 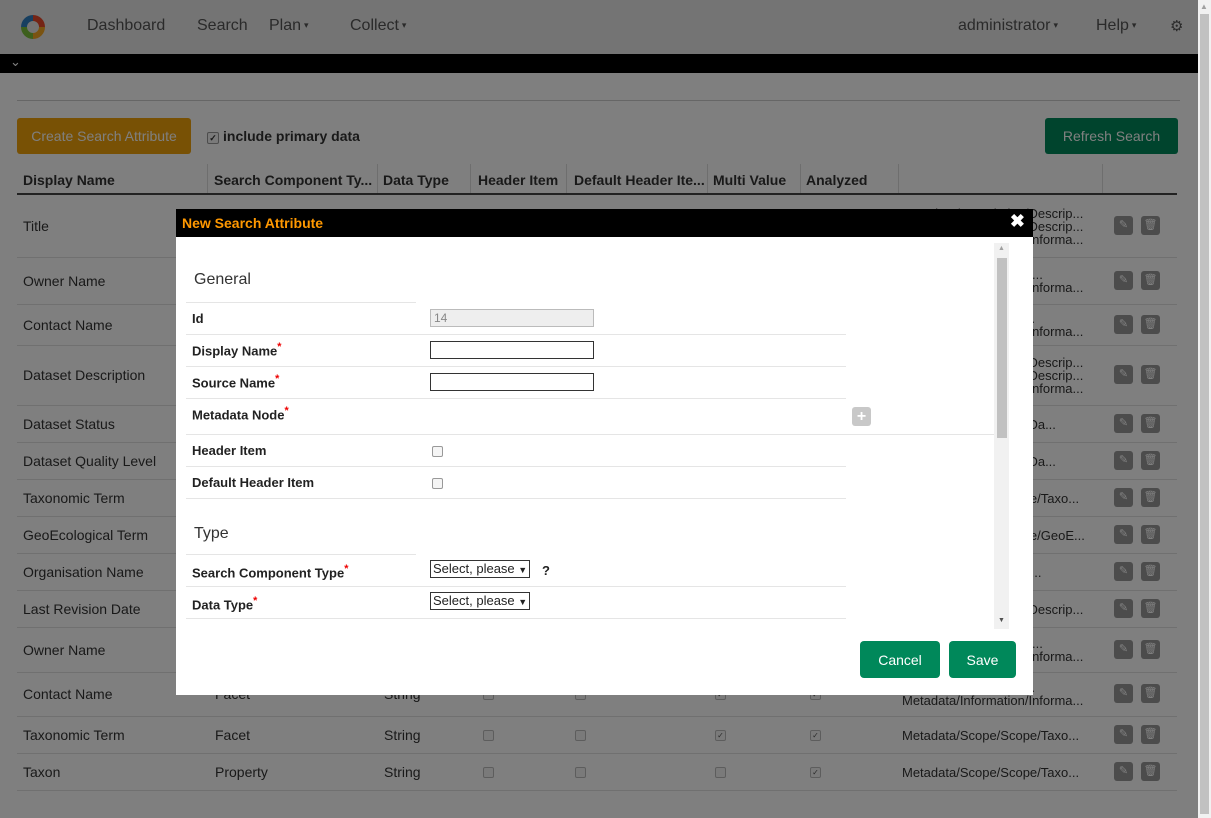 I want to click on data-type-label: Data Type*, so click(x=224, y=603).